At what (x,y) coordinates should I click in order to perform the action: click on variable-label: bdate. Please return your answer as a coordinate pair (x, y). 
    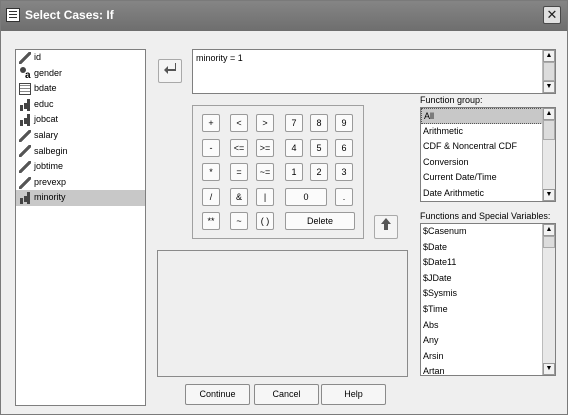
    Looking at the image, I should click on (45, 88).